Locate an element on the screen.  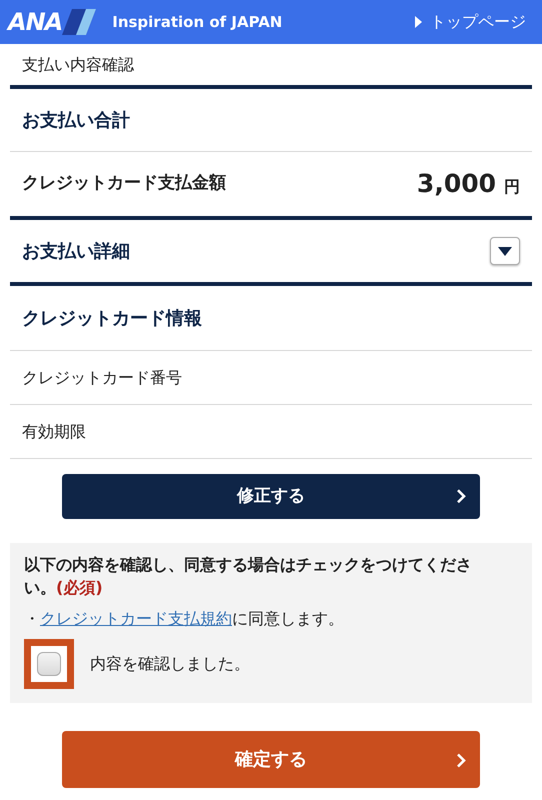
checkbox is located at coordinates (49, 664).